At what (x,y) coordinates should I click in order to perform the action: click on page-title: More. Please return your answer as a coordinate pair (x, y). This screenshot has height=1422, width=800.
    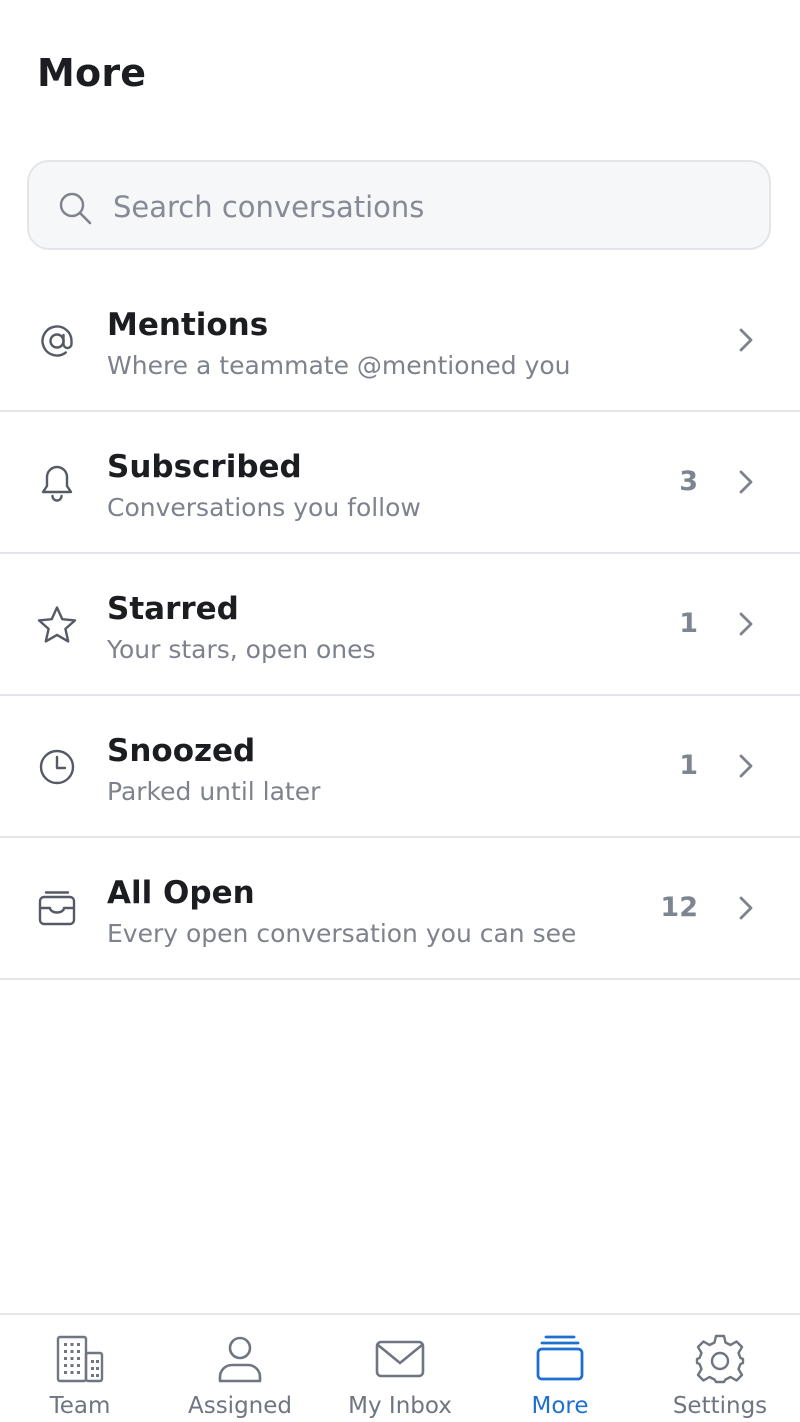
    Looking at the image, I should click on (92, 73).